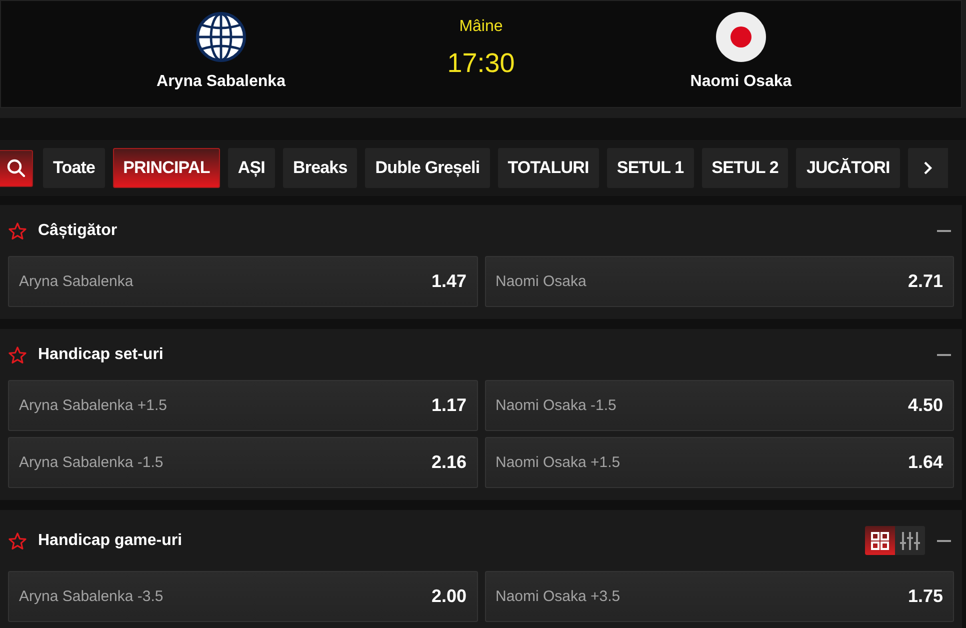 The height and width of the screenshot is (628, 966). What do you see at coordinates (166, 168) in the screenshot?
I see `market-tab: PRINCIPAL` at bounding box center [166, 168].